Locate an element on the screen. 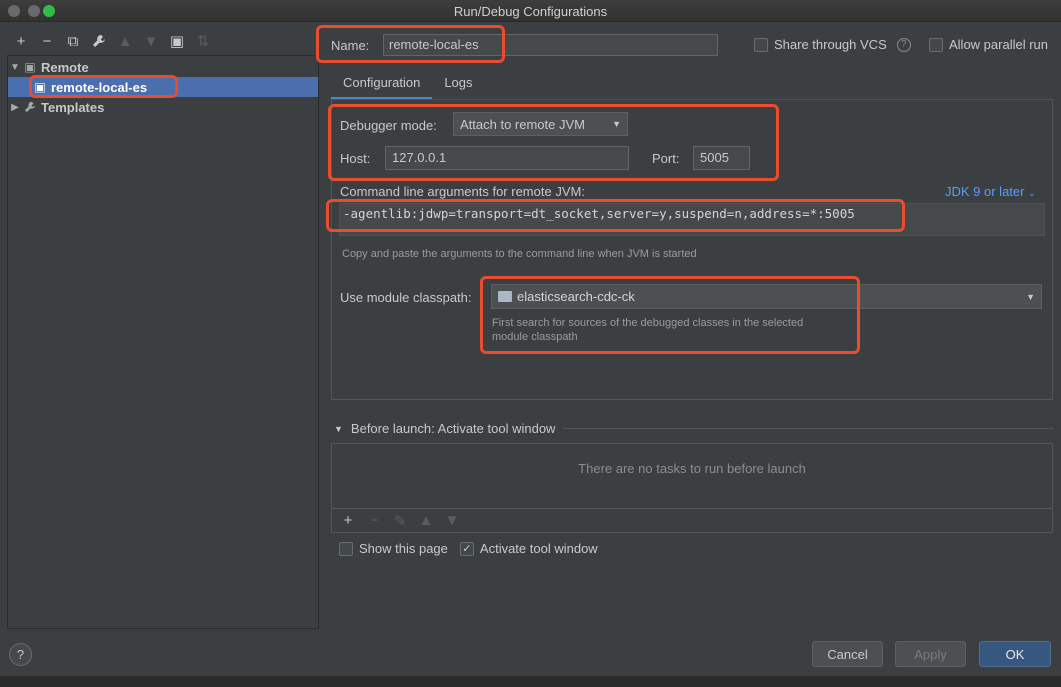  show-page-checkbox is located at coordinates (346, 548).